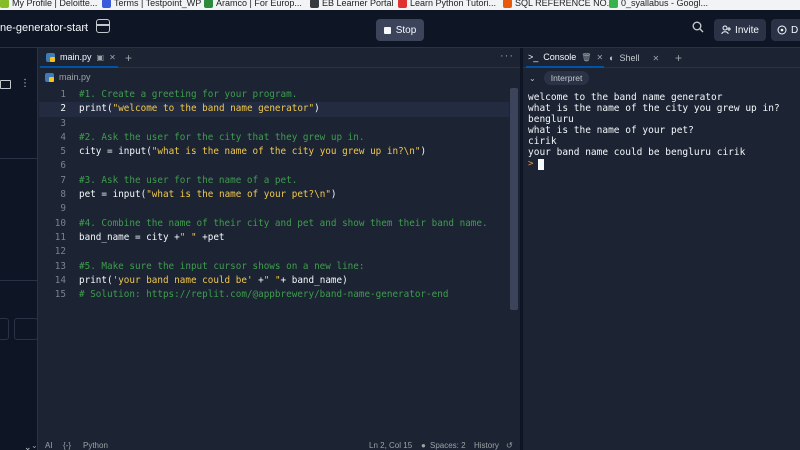 The width and height of the screenshot is (800, 450). I want to click on code-line: 11 band_name = city +" " +pet, so click(274, 238).